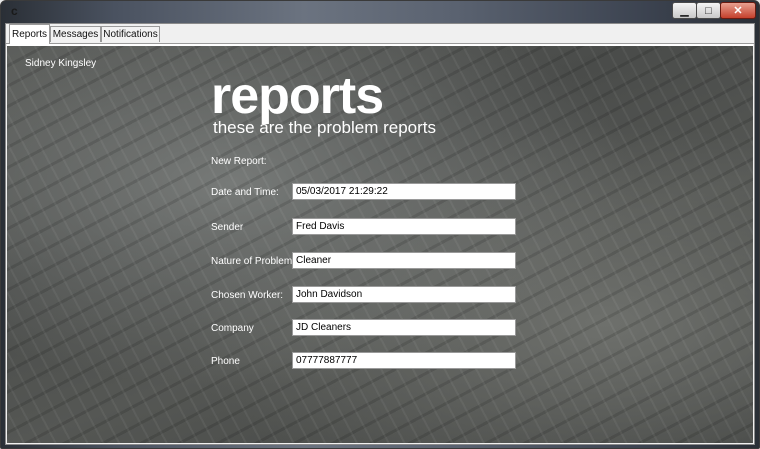 The height and width of the screenshot is (449, 760). Describe the element at coordinates (404, 360) in the screenshot. I see `phone-field` at that location.